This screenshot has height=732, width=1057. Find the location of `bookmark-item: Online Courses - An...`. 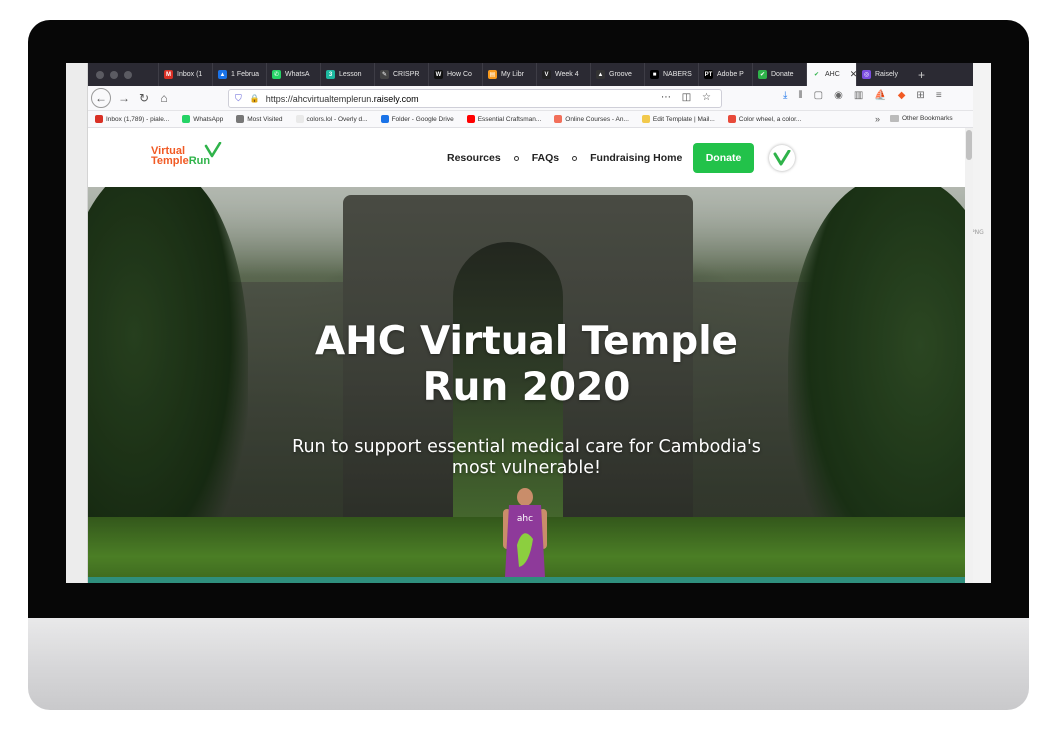

bookmark-item: Online Courses - An... is located at coordinates (588, 119).